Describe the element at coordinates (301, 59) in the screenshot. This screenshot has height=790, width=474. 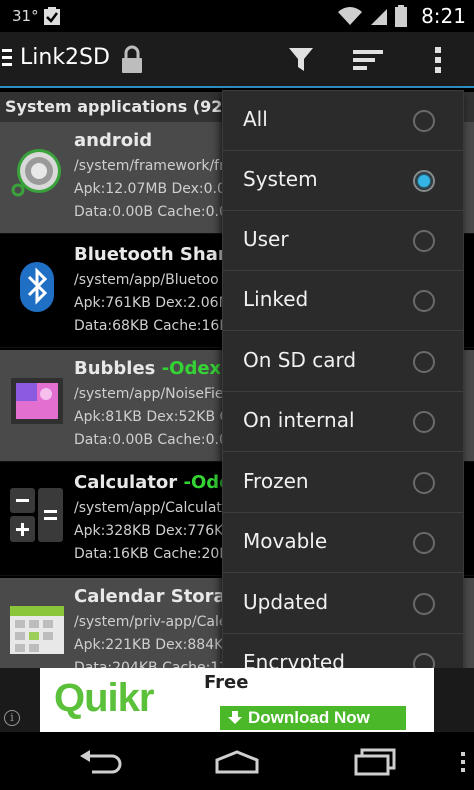
I see `filter-icon` at that location.